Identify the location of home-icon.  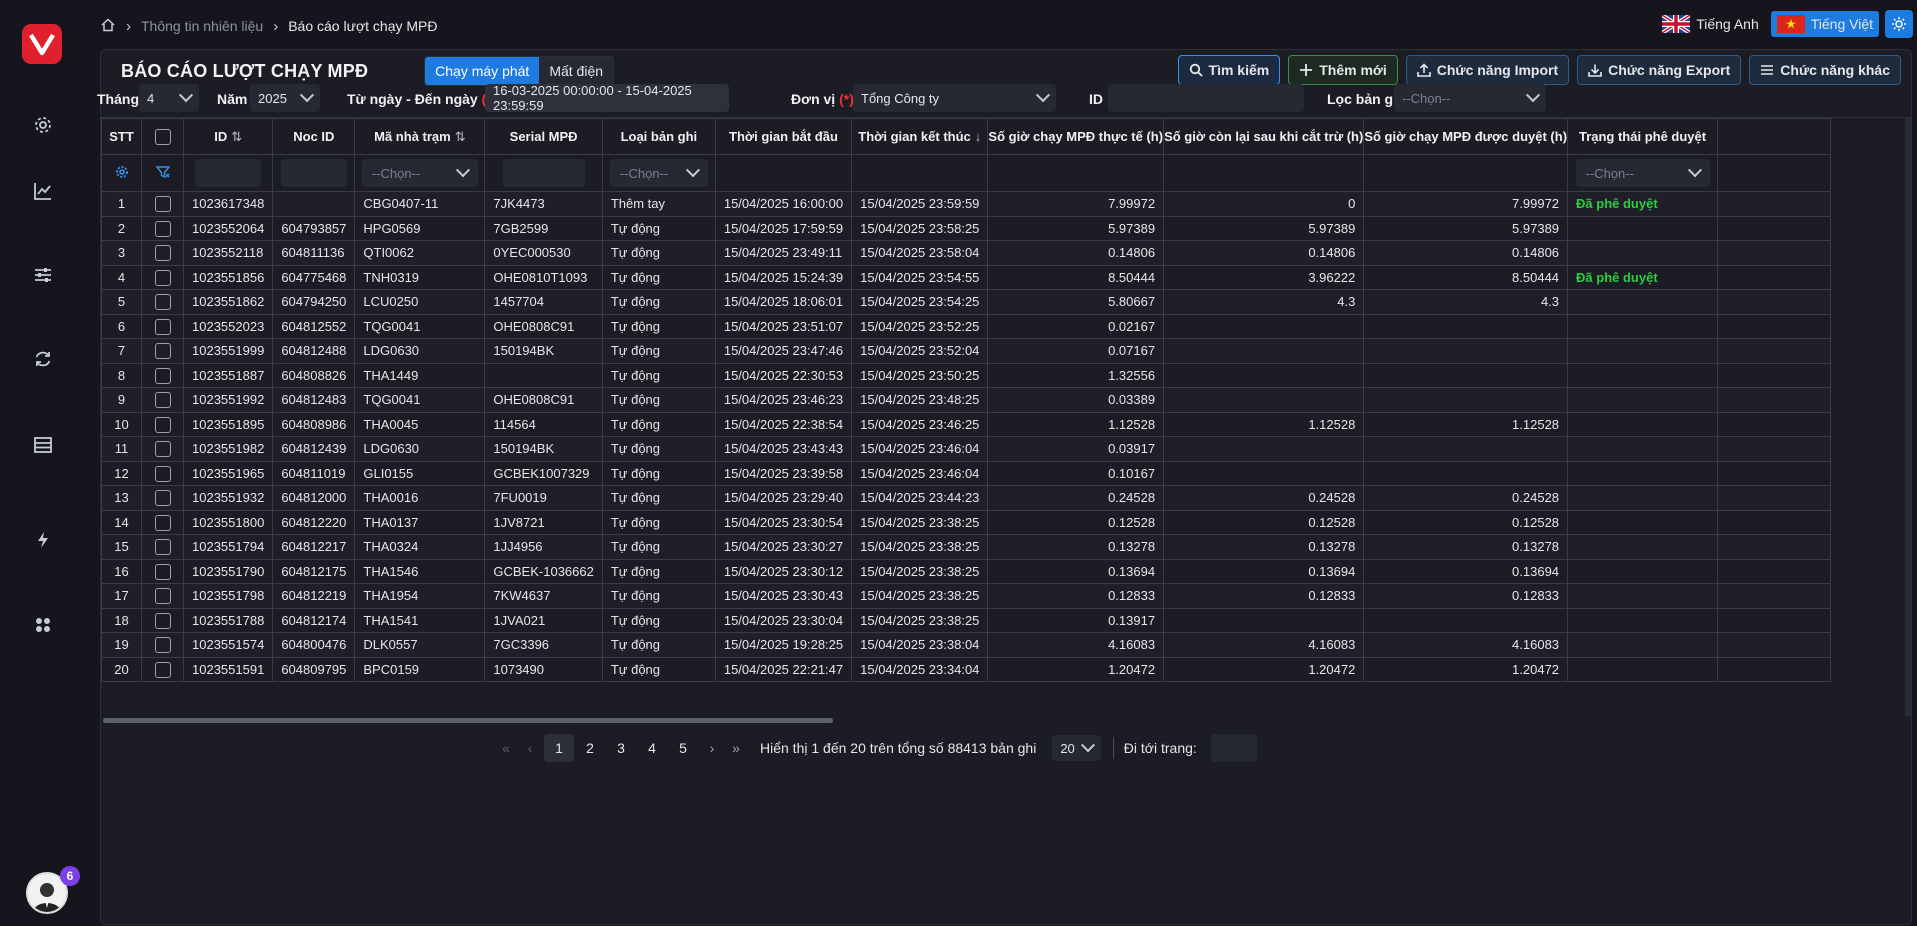
(108, 26).